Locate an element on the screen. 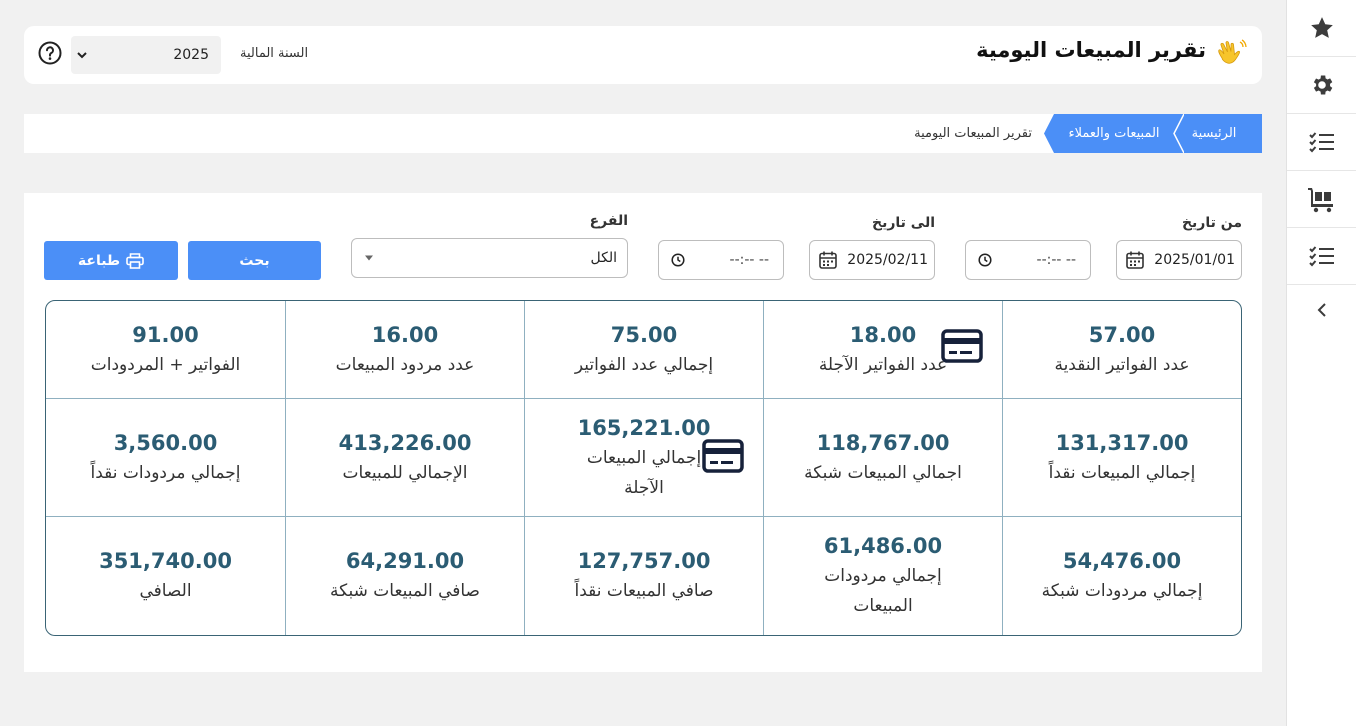 The image size is (1356, 726). tasks-button is located at coordinates (1321, 142).